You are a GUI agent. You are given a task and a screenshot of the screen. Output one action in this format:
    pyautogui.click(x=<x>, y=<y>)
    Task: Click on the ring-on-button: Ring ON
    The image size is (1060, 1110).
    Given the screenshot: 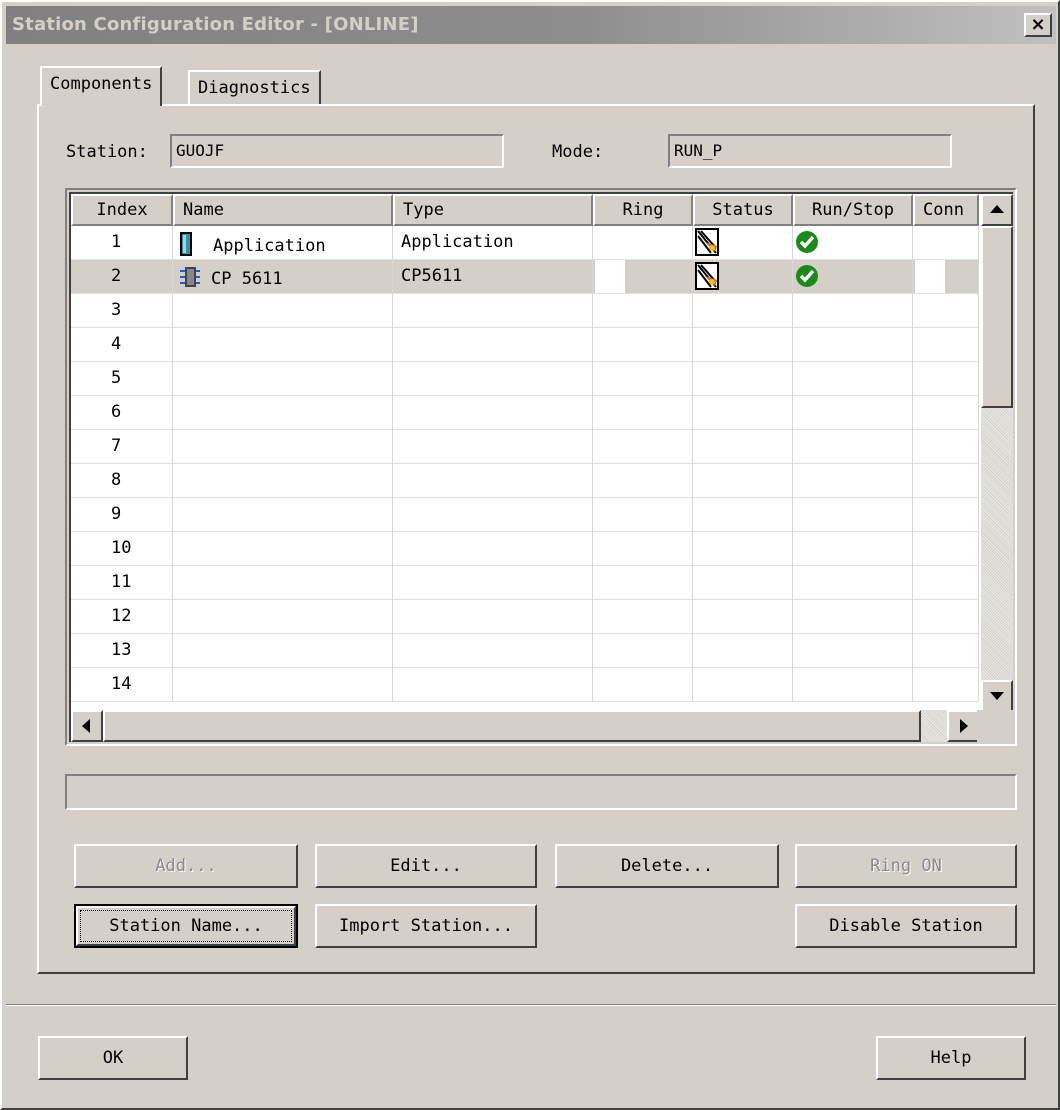 What is the action you would take?
    pyautogui.click(x=906, y=866)
    